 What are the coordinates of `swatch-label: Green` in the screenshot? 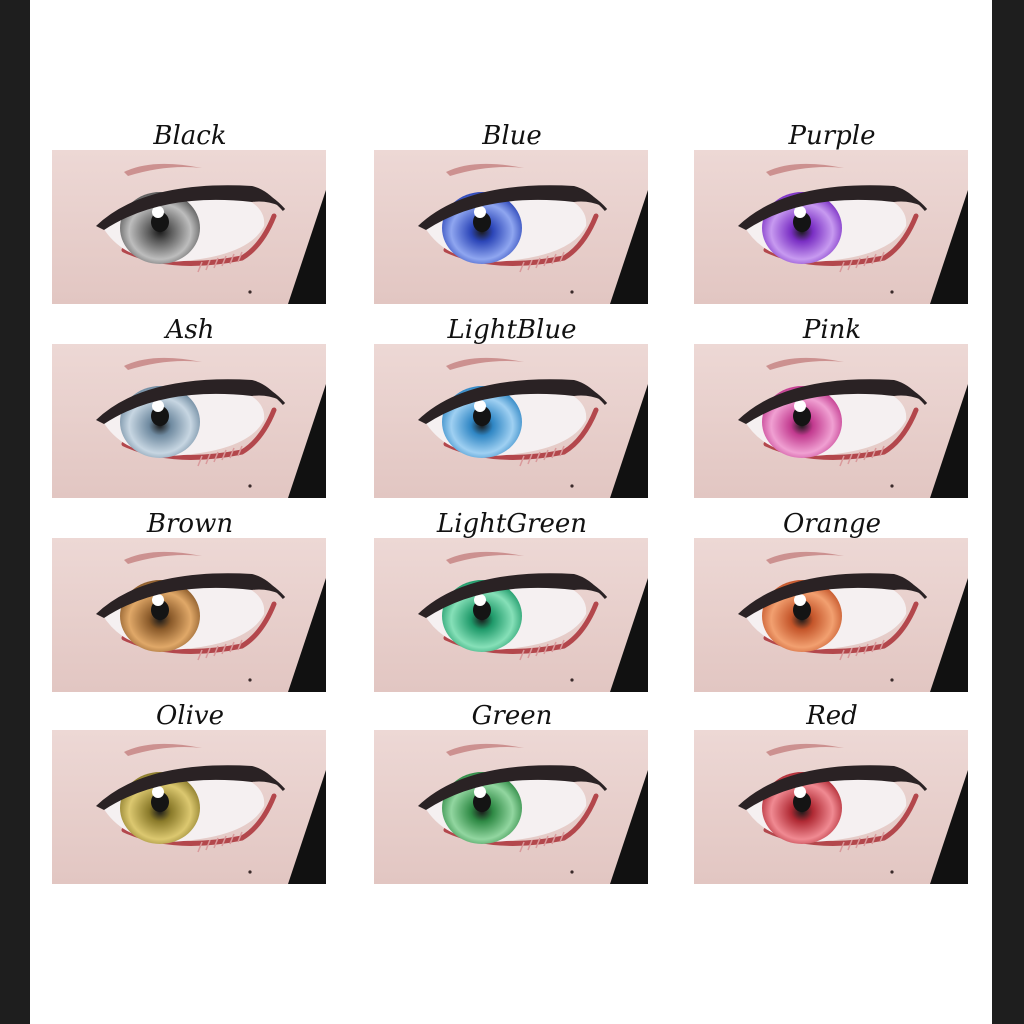 It's located at (512, 716).